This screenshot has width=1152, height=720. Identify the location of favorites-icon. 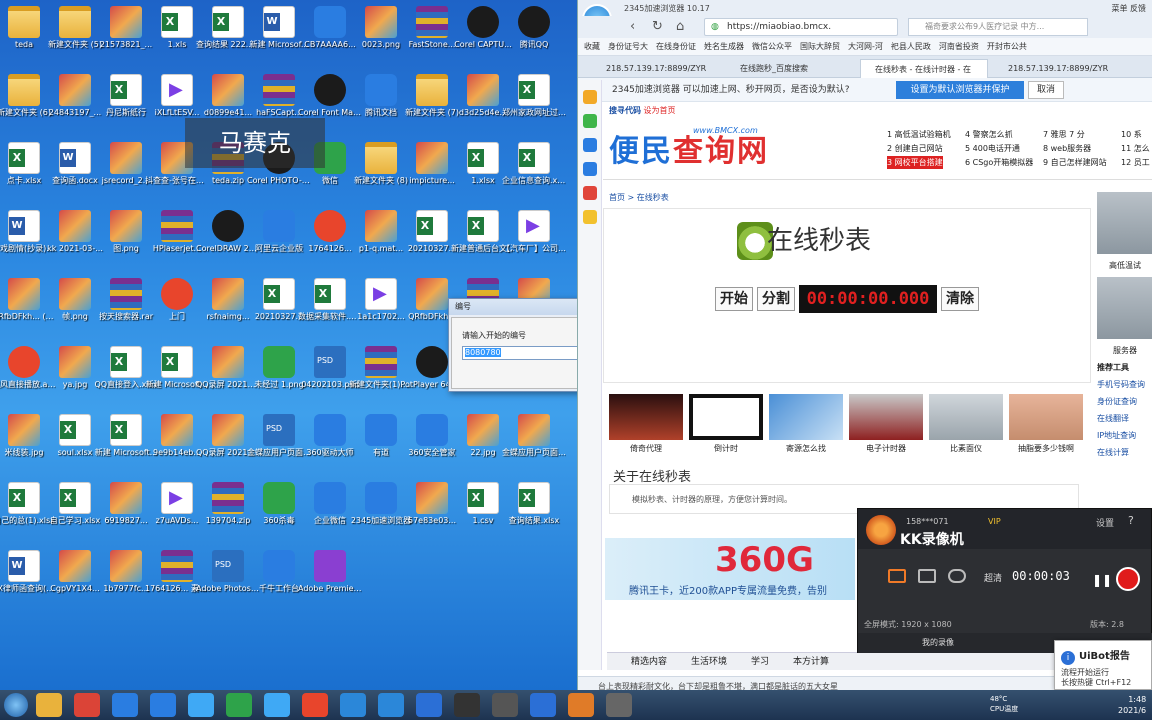
(589, 97).